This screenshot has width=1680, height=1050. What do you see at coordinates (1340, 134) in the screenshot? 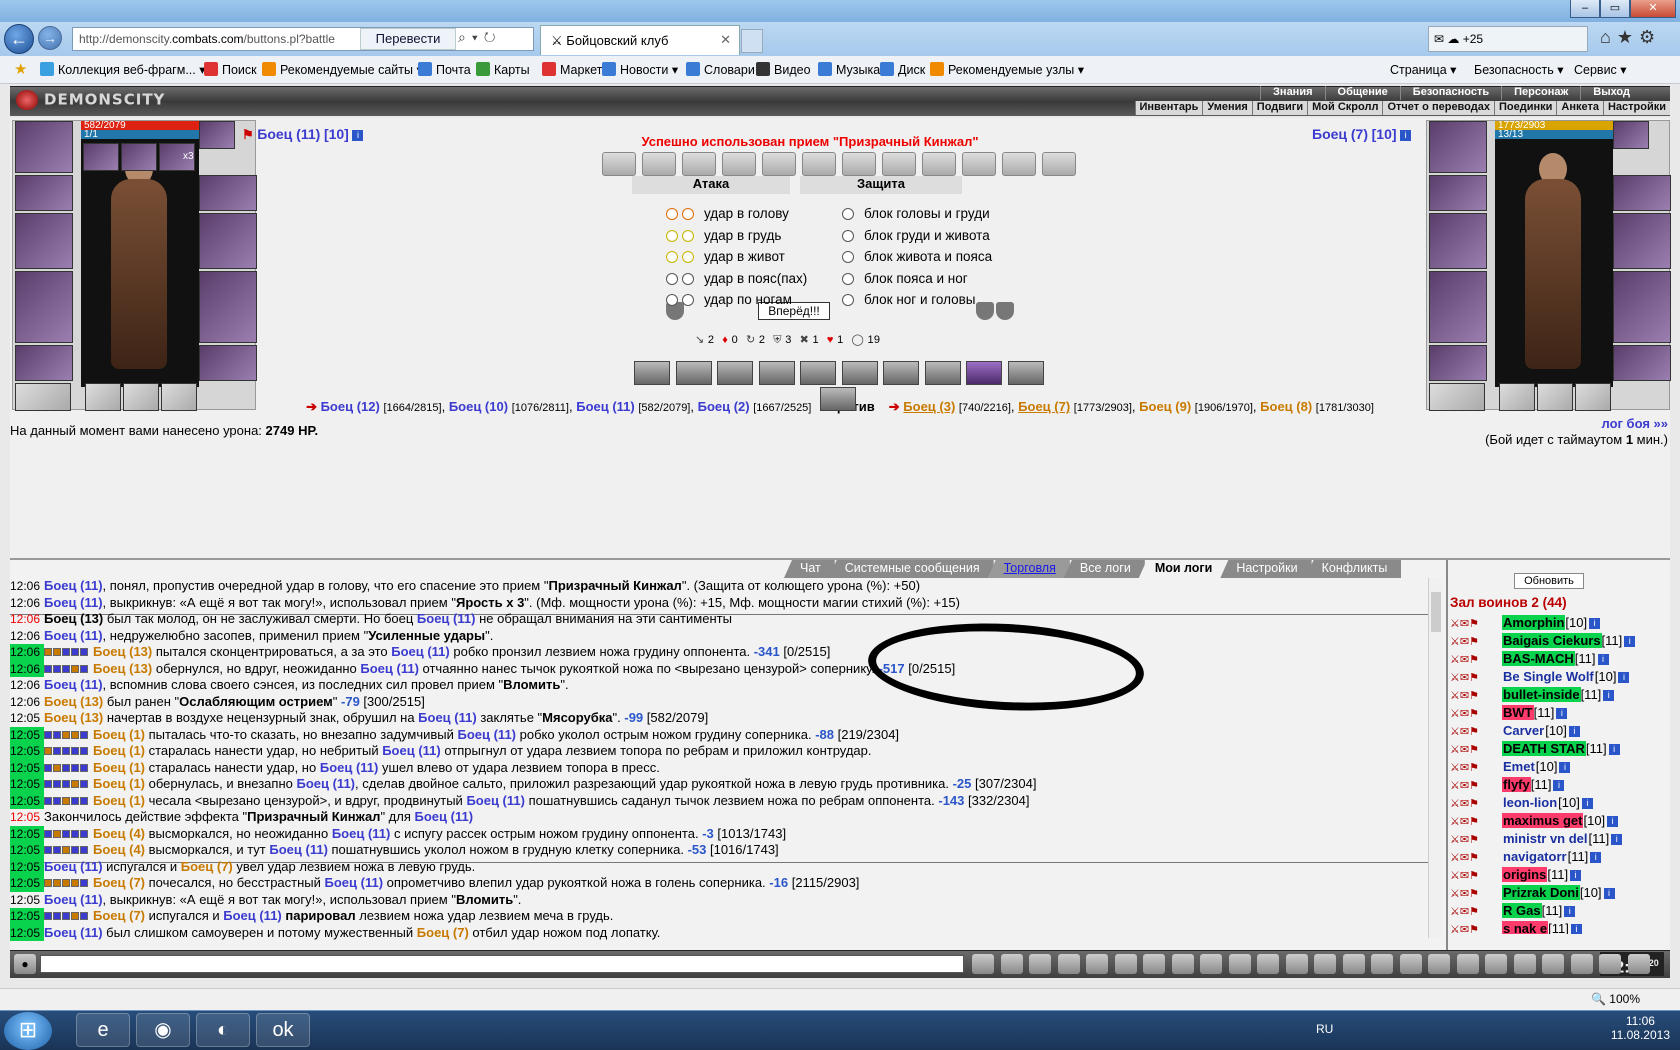
I see `right-player-name: Боец (7)` at bounding box center [1340, 134].